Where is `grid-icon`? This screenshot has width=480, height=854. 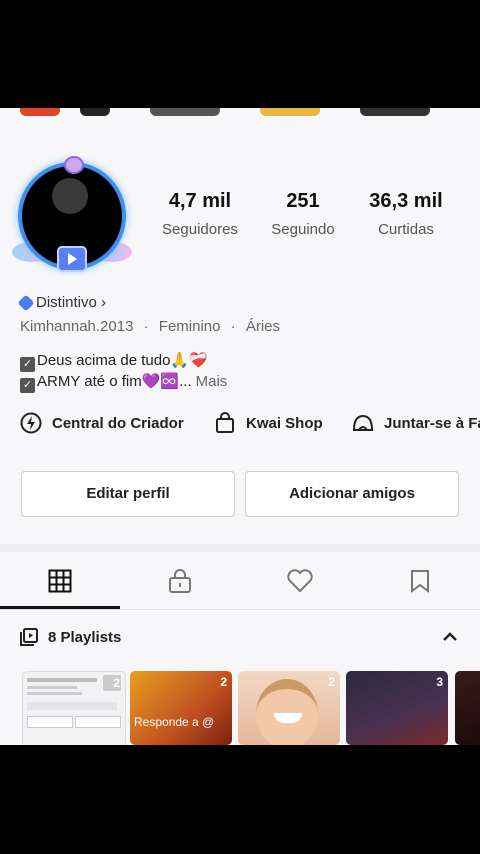
grid-icon is located at coordinates (60, 581).